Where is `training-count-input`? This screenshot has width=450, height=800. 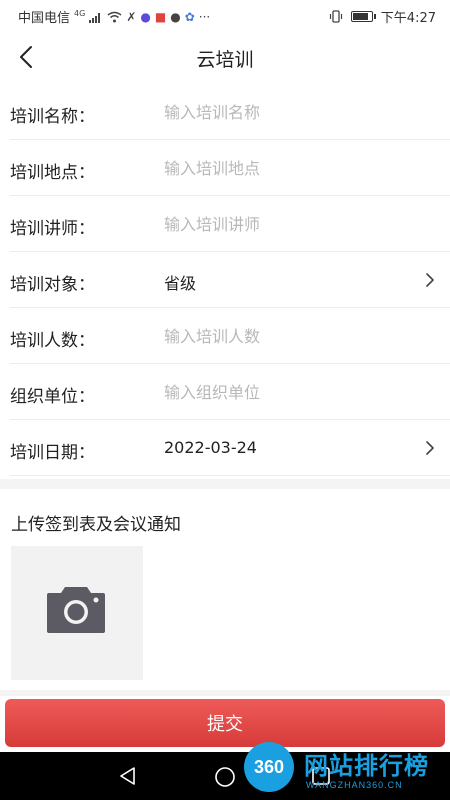 training-count-input is located at coordinates (284, 336).